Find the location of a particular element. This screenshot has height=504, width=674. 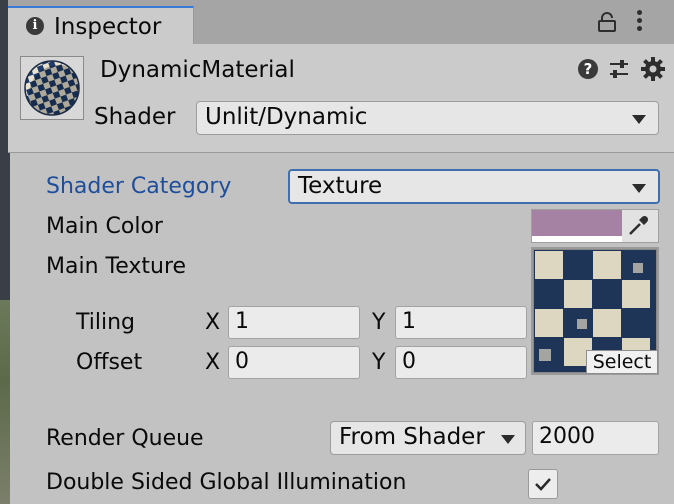

offset-y-input: 0 is located at coordinates (461, 362).